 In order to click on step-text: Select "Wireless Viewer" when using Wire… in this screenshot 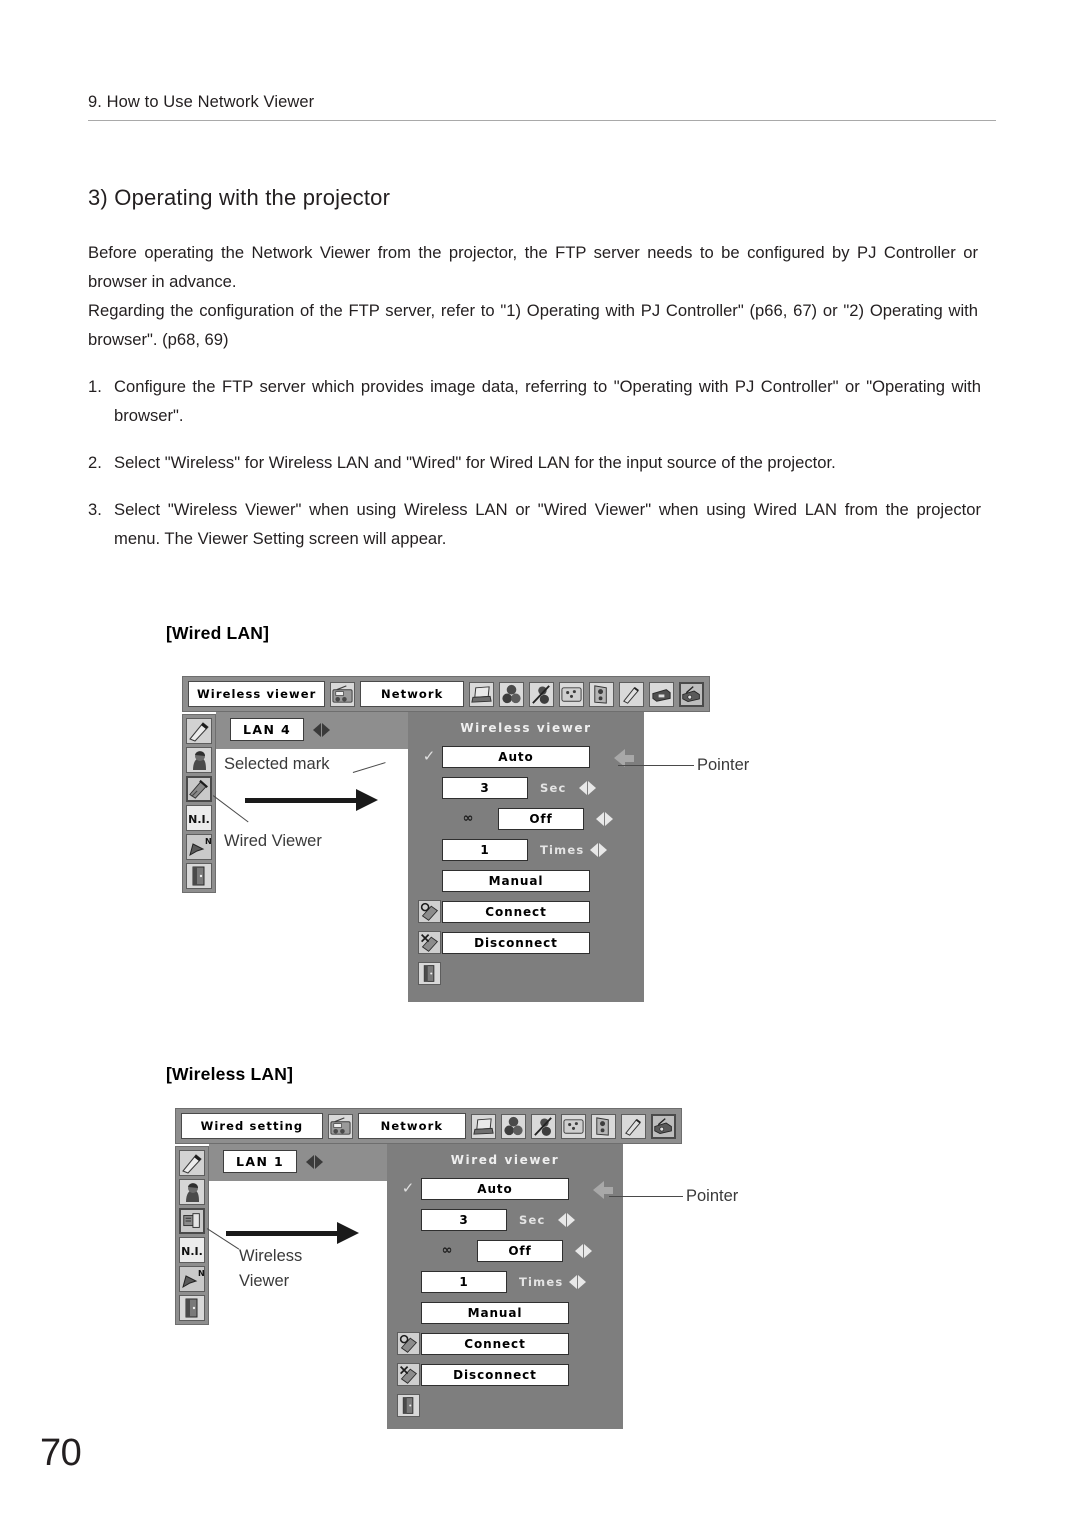, I will do `click(547, 524)`.